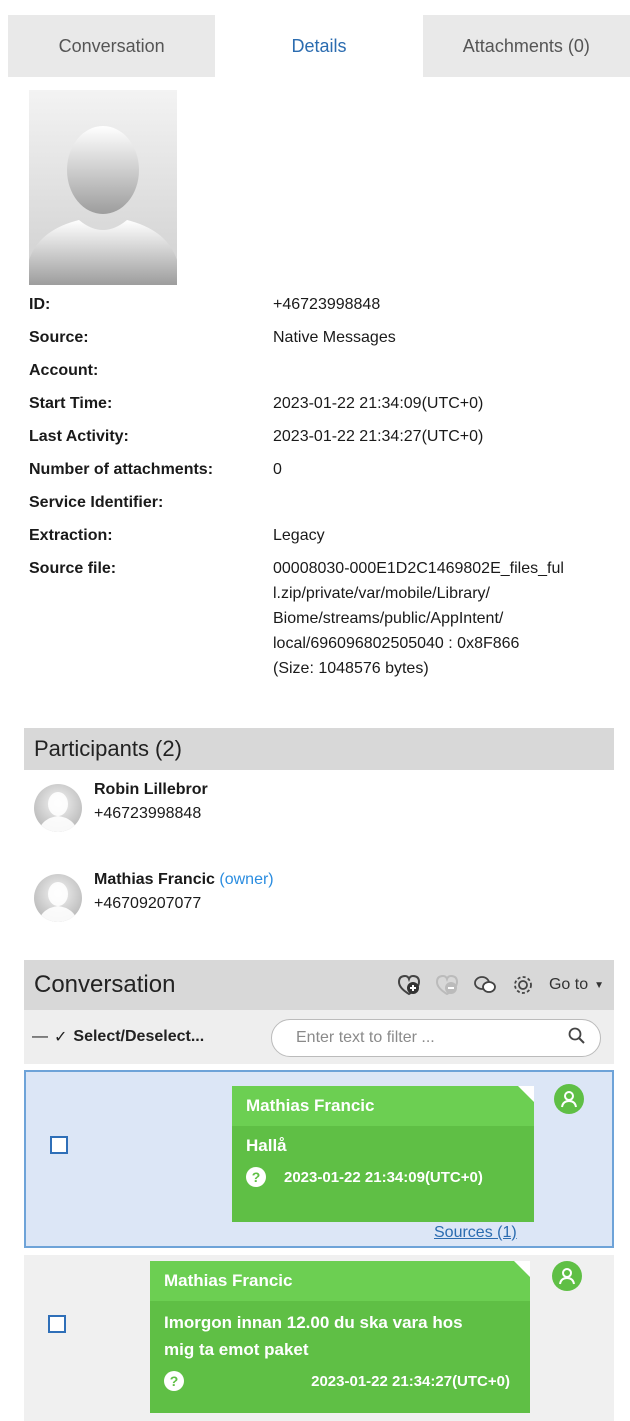 This screenshot has height=1421, width=630. I want to click on detail-key: Extraction:, so click(71, 535).